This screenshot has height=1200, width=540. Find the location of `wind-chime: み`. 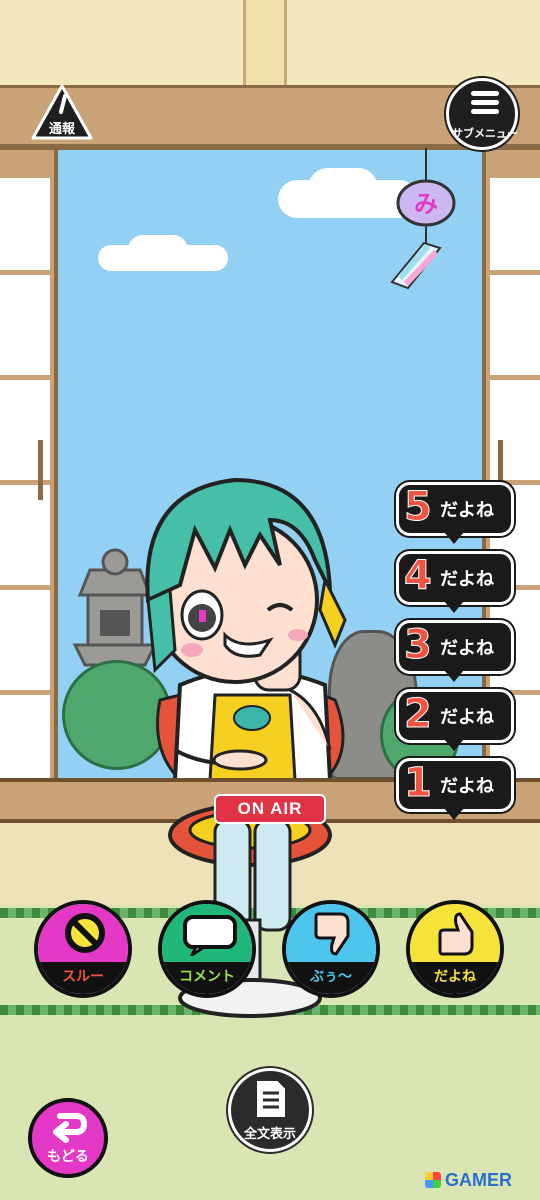

wind-chime: み is located at coordinates (423, 219).